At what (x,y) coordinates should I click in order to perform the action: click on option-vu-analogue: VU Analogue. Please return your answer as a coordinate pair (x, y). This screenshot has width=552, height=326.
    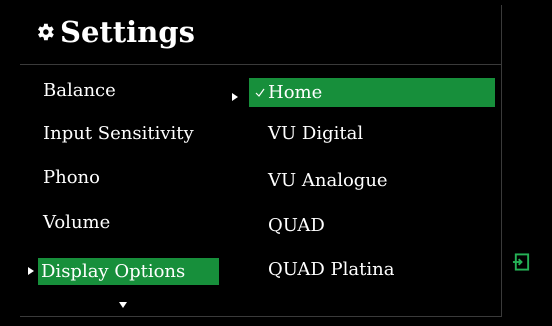
    Looking at the image, I should click on (328, 181).